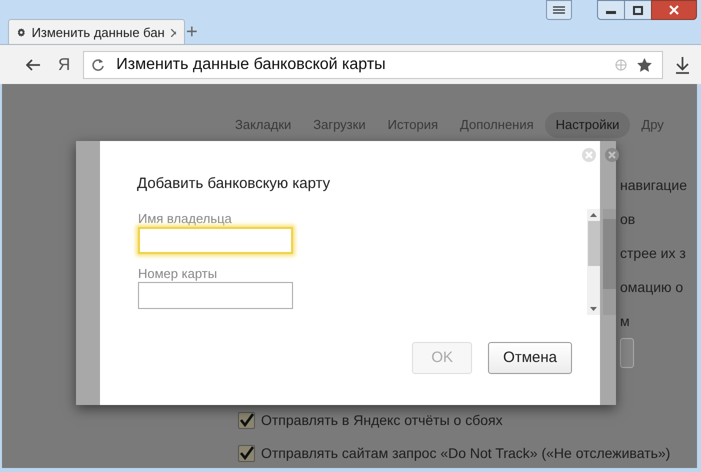  I want to click on address-bar: Изменить данные банковской карты, so click(373, 64).